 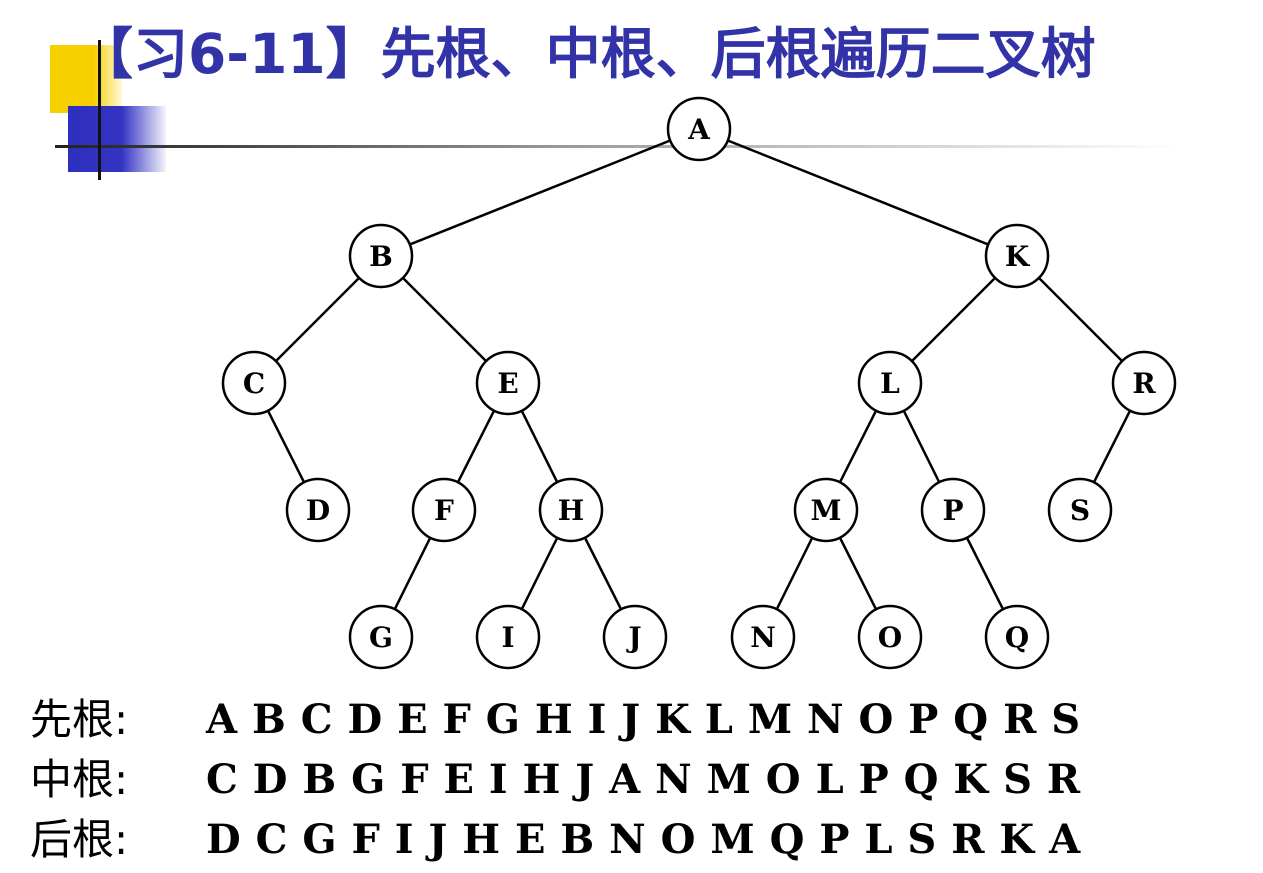 I want to click on tree-node-D: D, so click(x=318, y=510).